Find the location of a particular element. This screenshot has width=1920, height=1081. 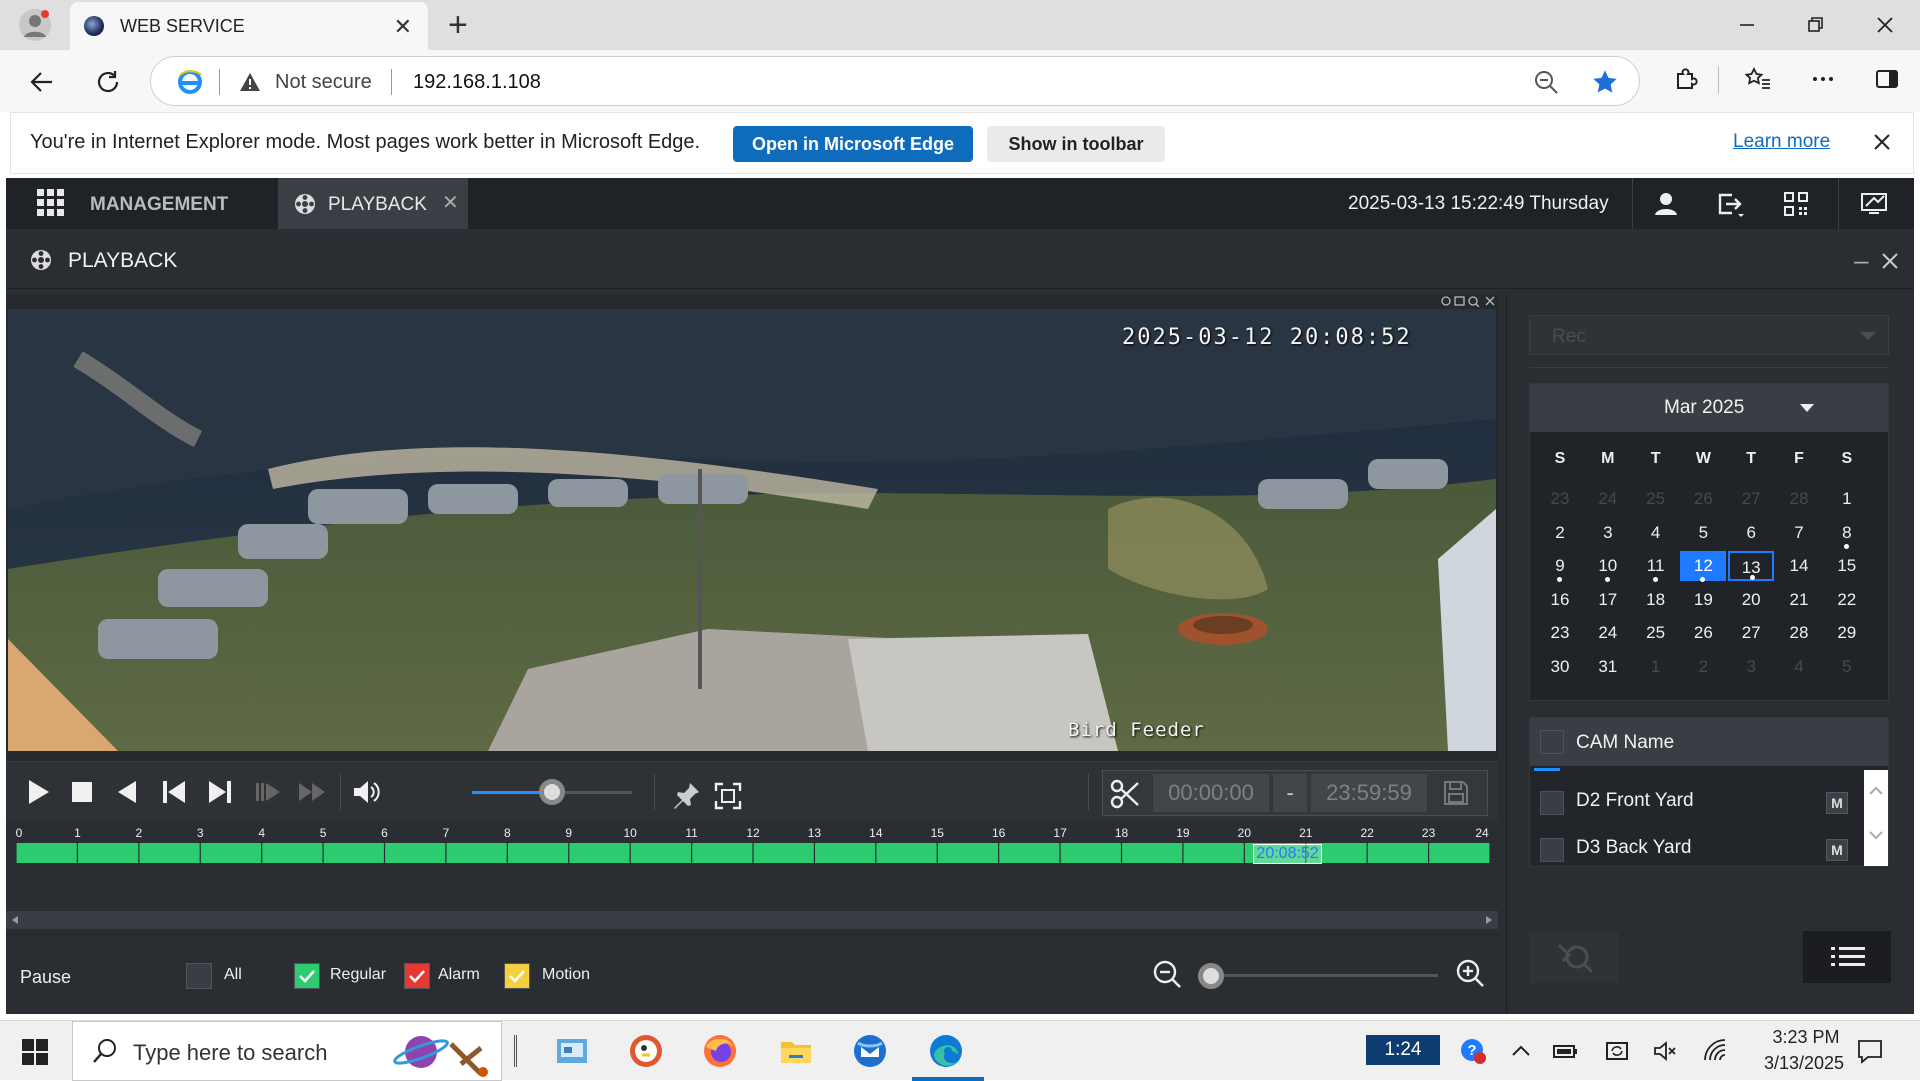

network-sync-icon is located at coordinates (1617, 1051).